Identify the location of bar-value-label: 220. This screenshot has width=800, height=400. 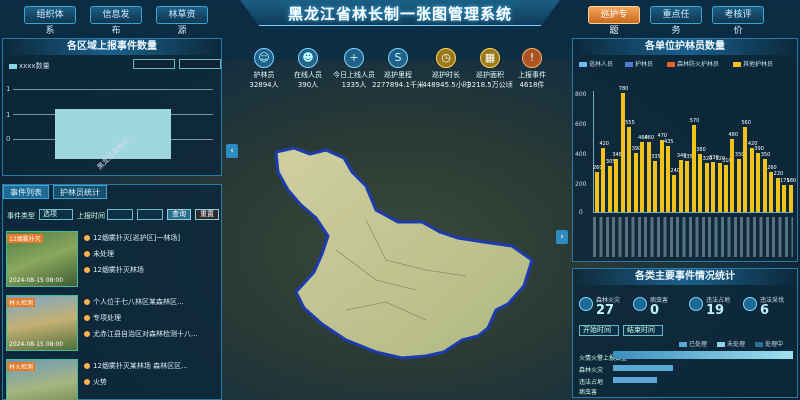
(778, 174).